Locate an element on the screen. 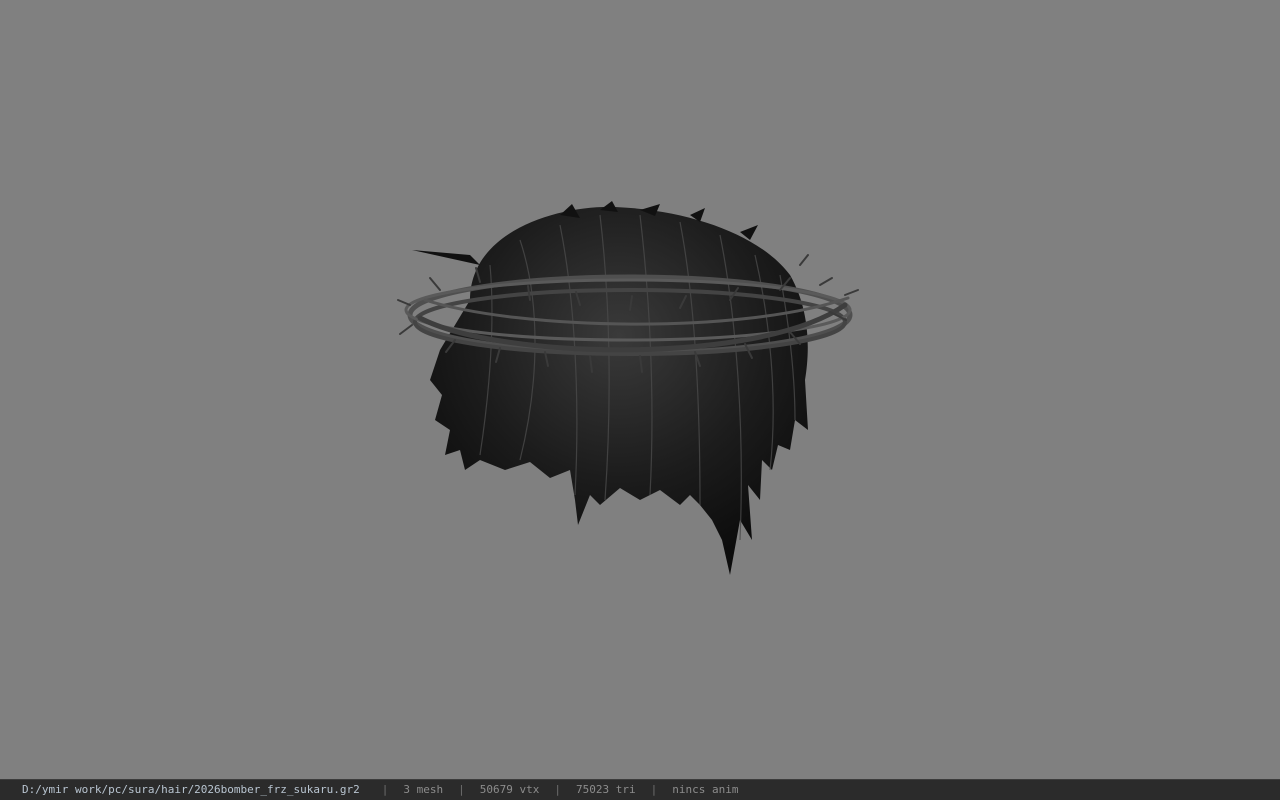 Image resolution: width=1280 pixels, height=800 pixels. mesh-count: 3 mesh is located at coordinates (423, 789).